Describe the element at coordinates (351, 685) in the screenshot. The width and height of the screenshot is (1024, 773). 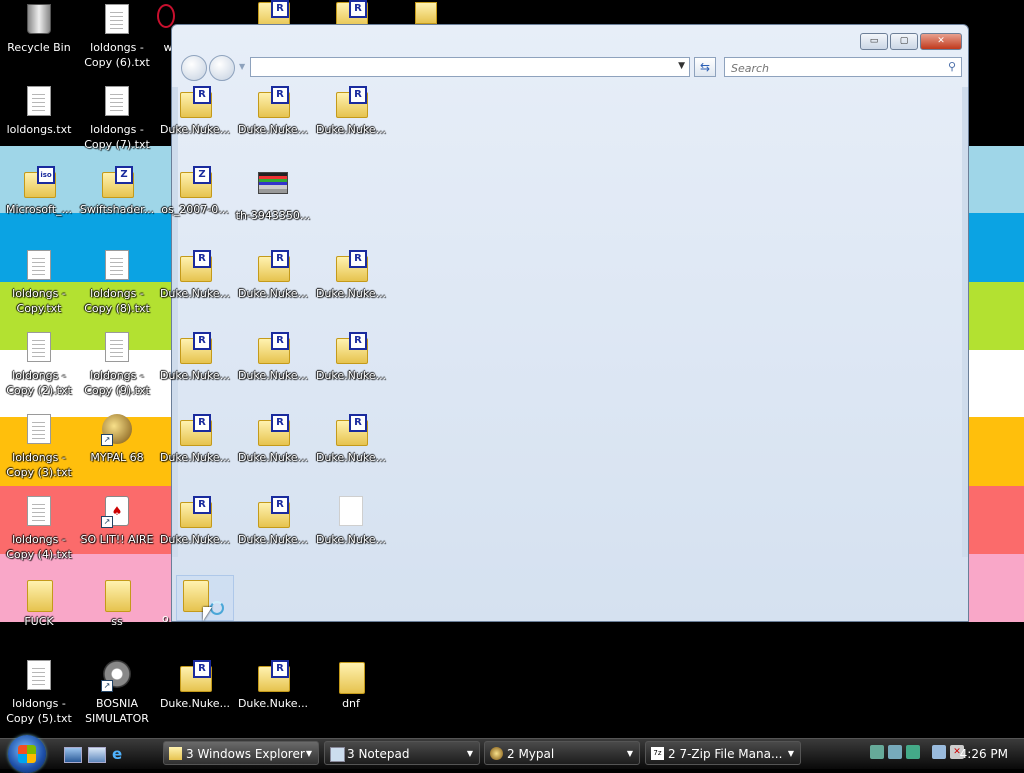
I see `desktop-icon-folder: dnf` at that location.